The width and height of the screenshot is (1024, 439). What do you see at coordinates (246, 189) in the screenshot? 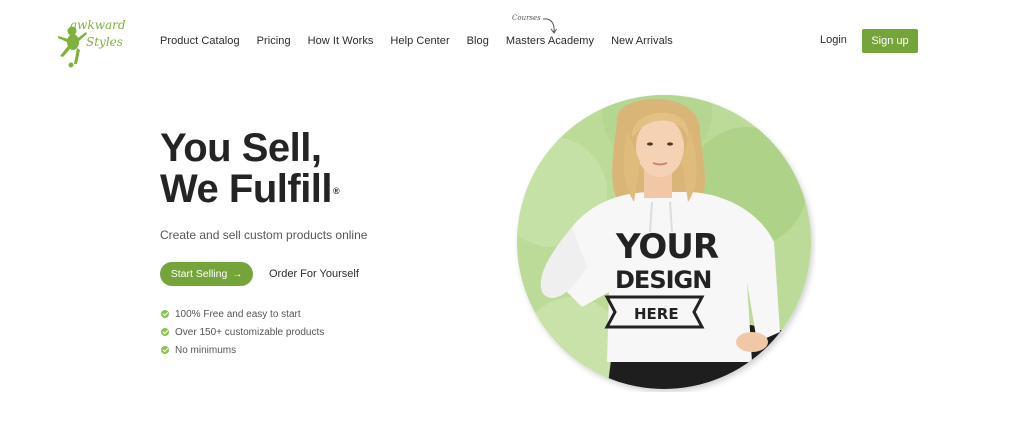
I see `hero-title-line-2-text: We Fulfill` at bounding box center [246, 189].